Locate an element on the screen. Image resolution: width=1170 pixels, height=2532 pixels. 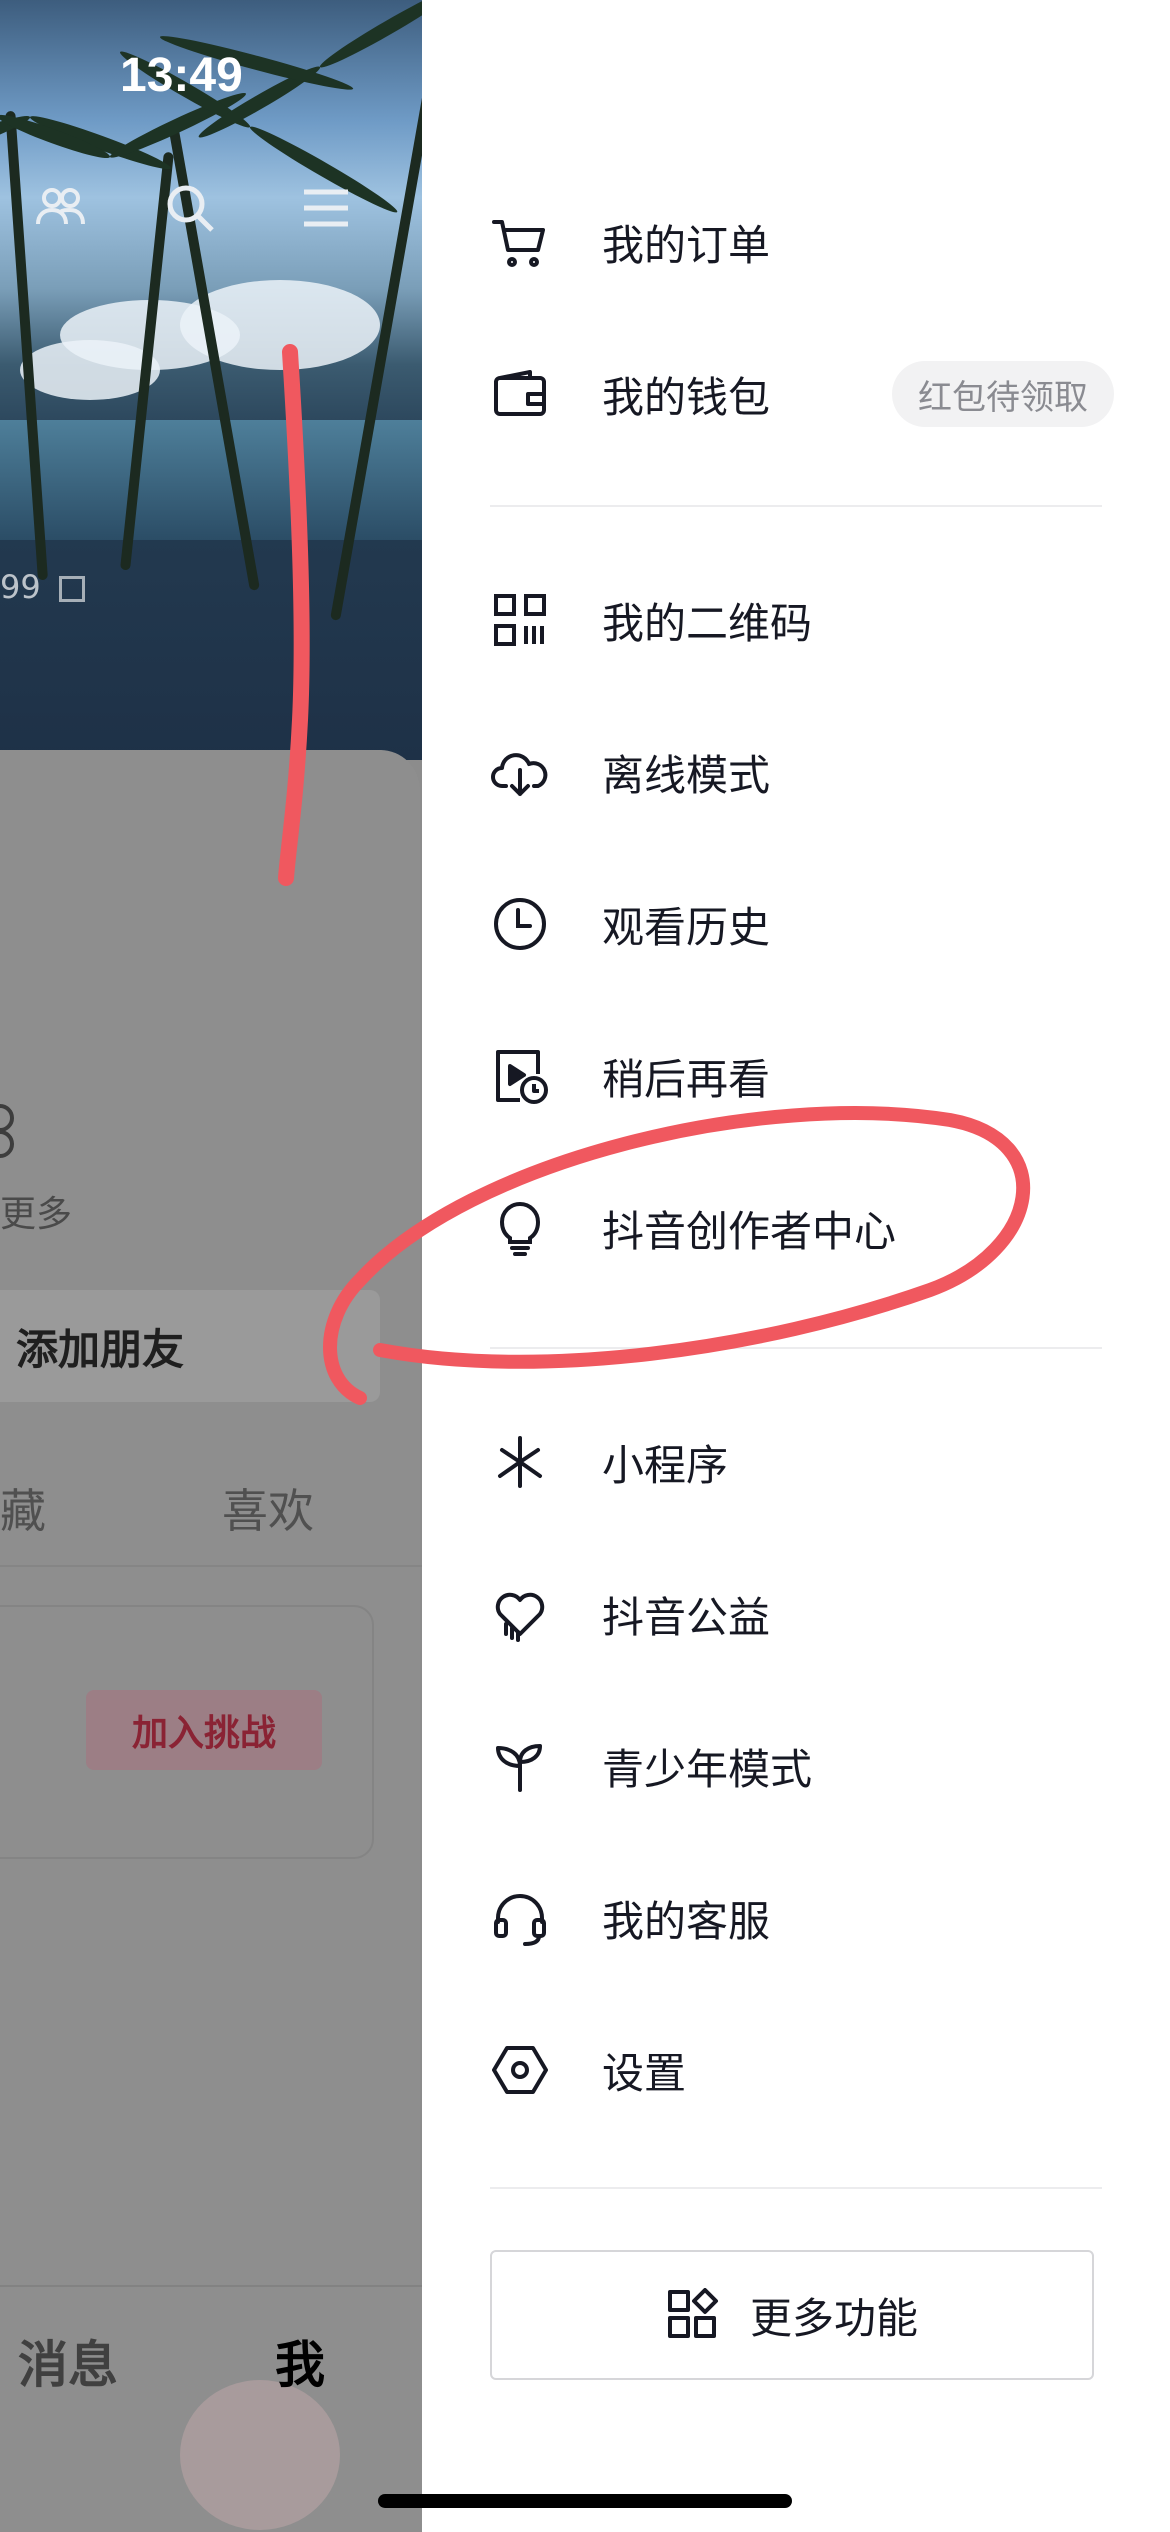
cloud-download-icon is located at coordinates (520, 772).